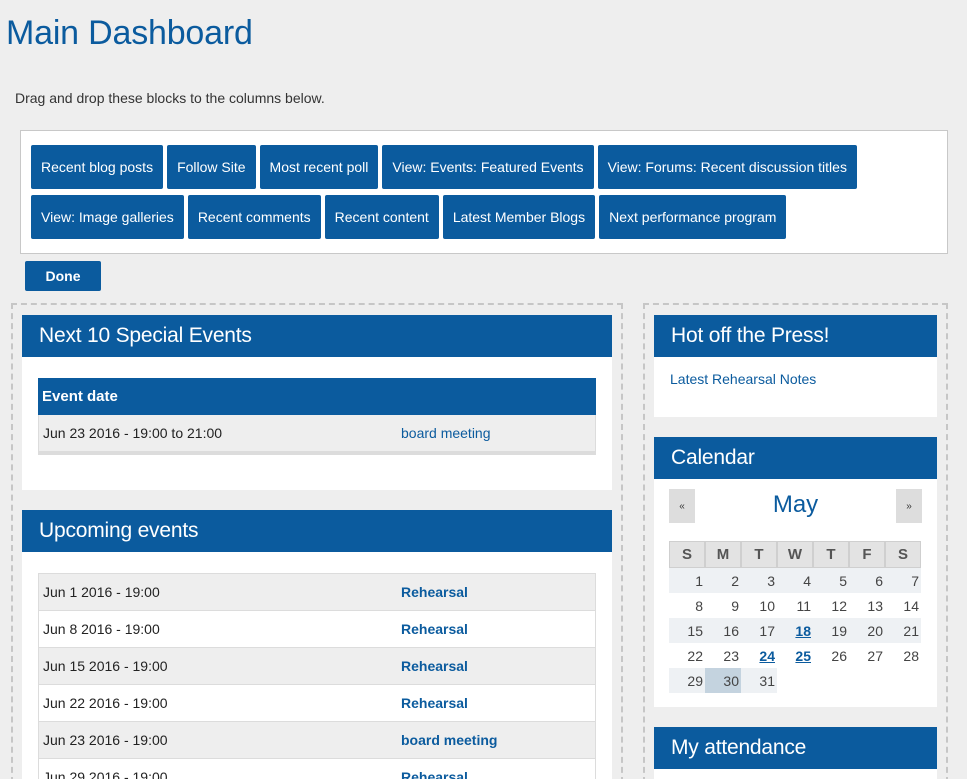 The height and width of the screenshot is (779, 967). I want to click on next-month-button: », so click(909, 506).